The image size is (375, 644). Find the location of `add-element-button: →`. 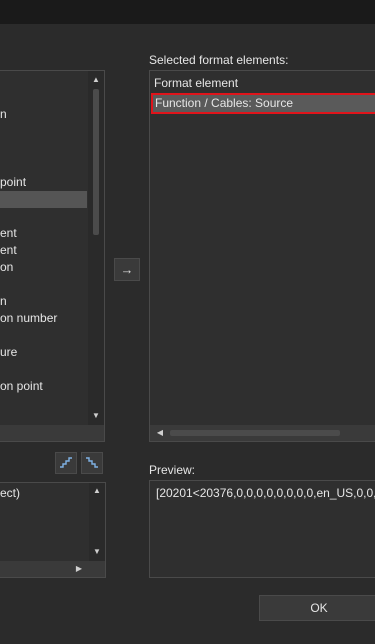

add-element-button: → is located at coordinates (127, 269).